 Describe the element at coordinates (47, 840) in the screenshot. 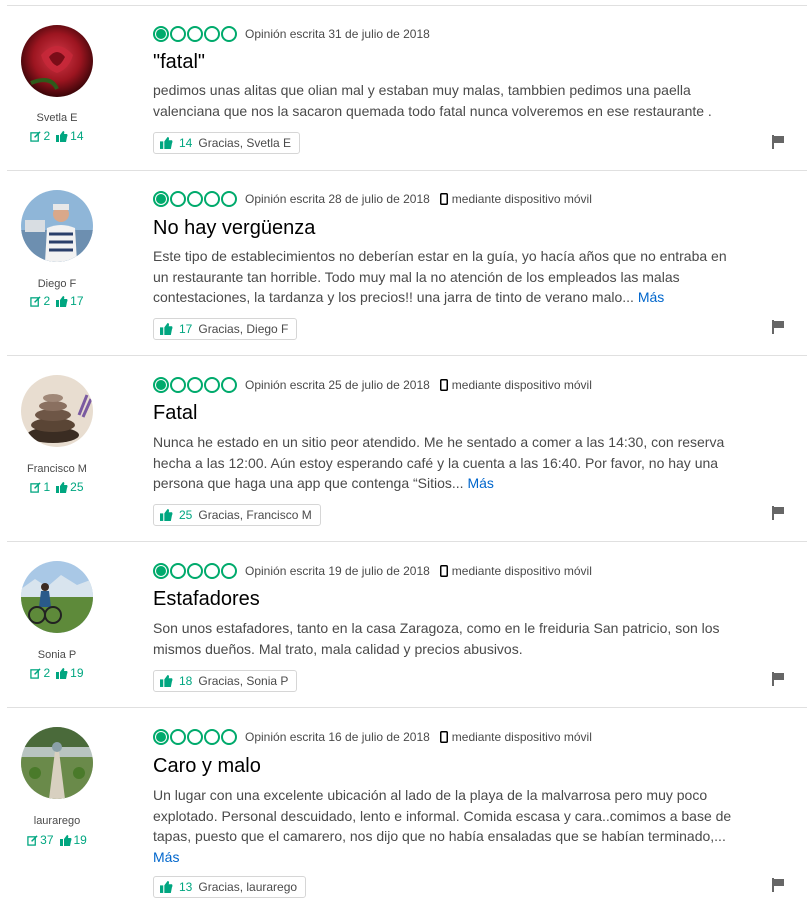

I see `review-count-value: 37` at that location.